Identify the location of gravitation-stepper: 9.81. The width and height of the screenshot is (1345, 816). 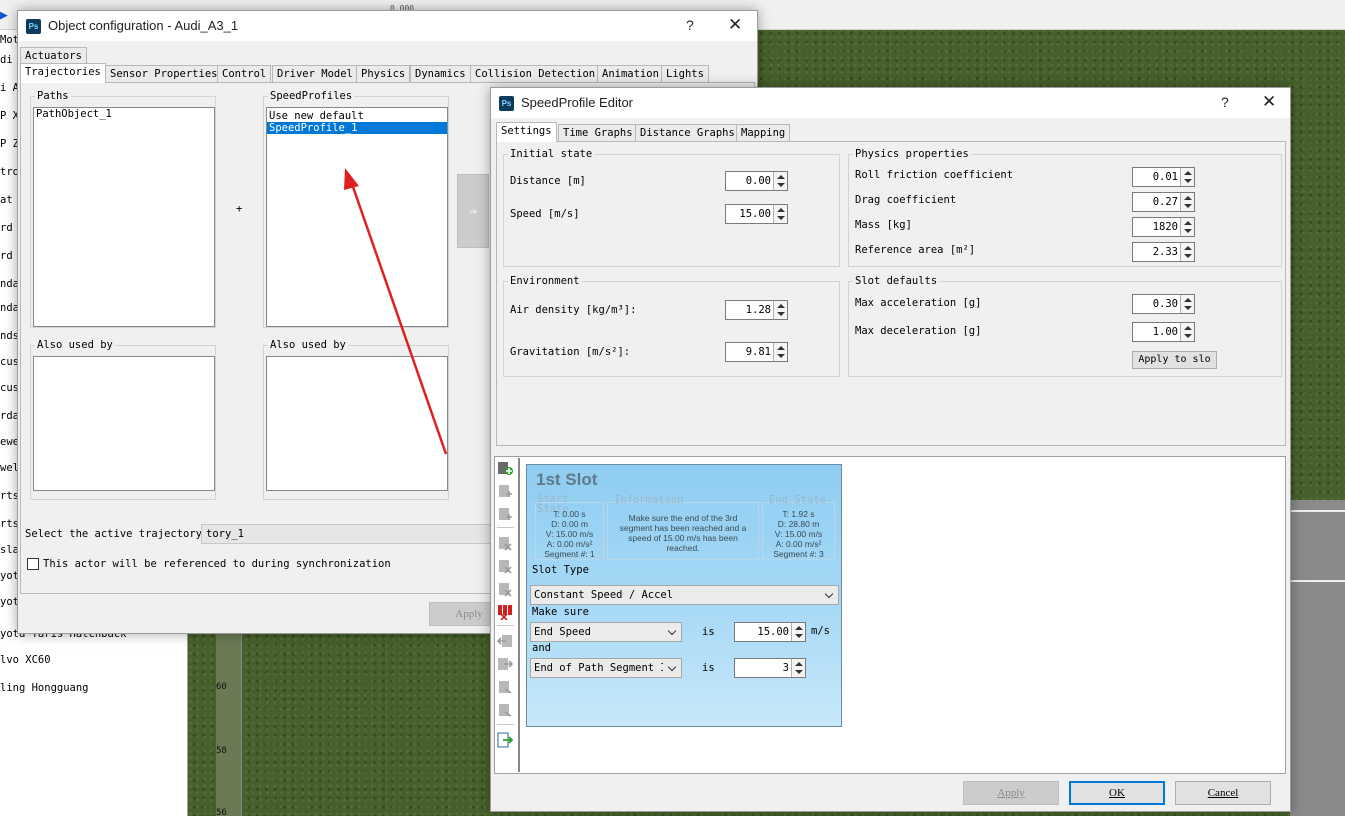
(756, 352).